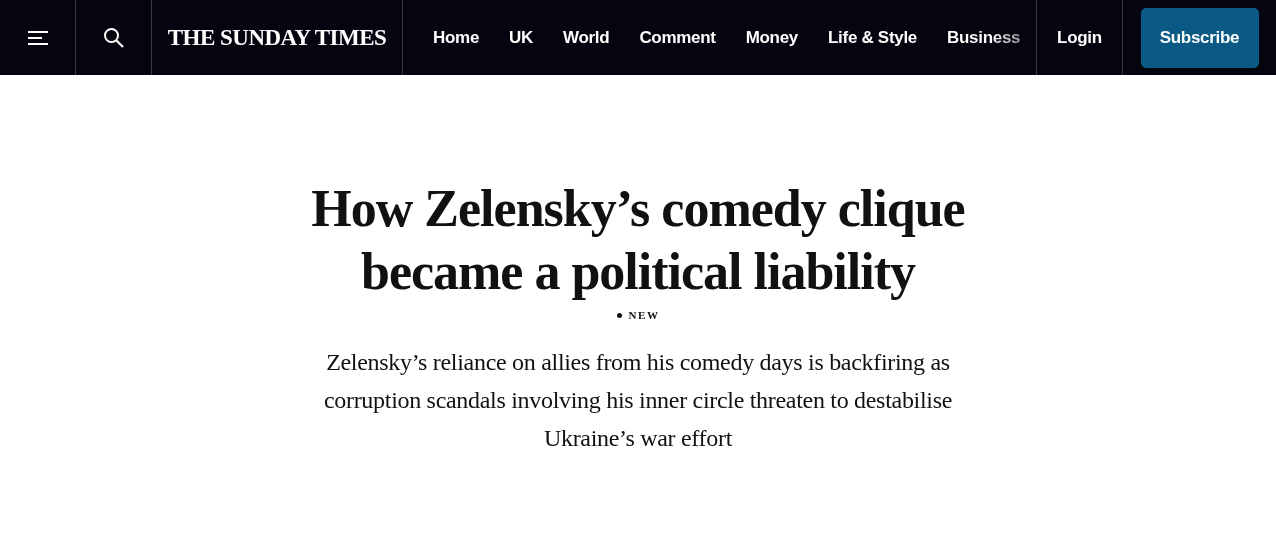  I want to click on search-icon, so click(113, 37).